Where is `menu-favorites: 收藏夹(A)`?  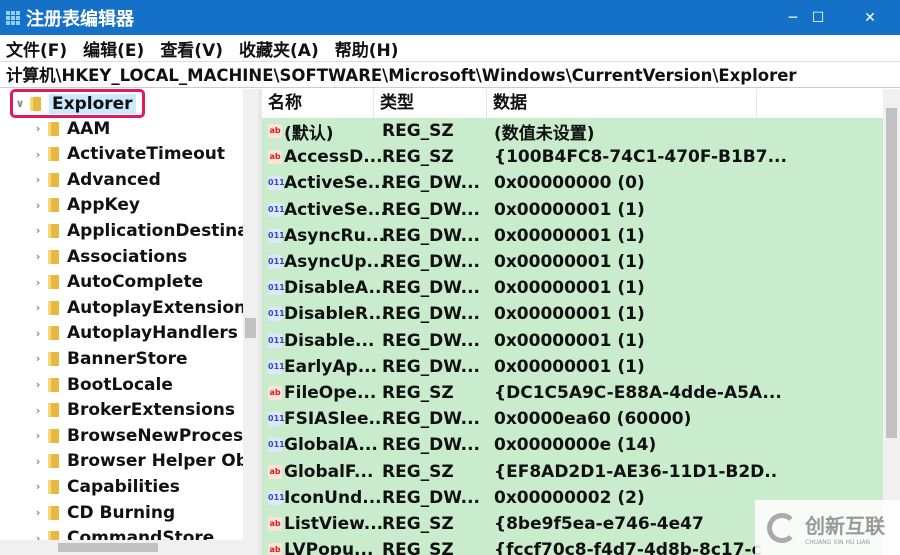
menu-favorites: 收藏夹(A) is located at coordinates (279, 48).